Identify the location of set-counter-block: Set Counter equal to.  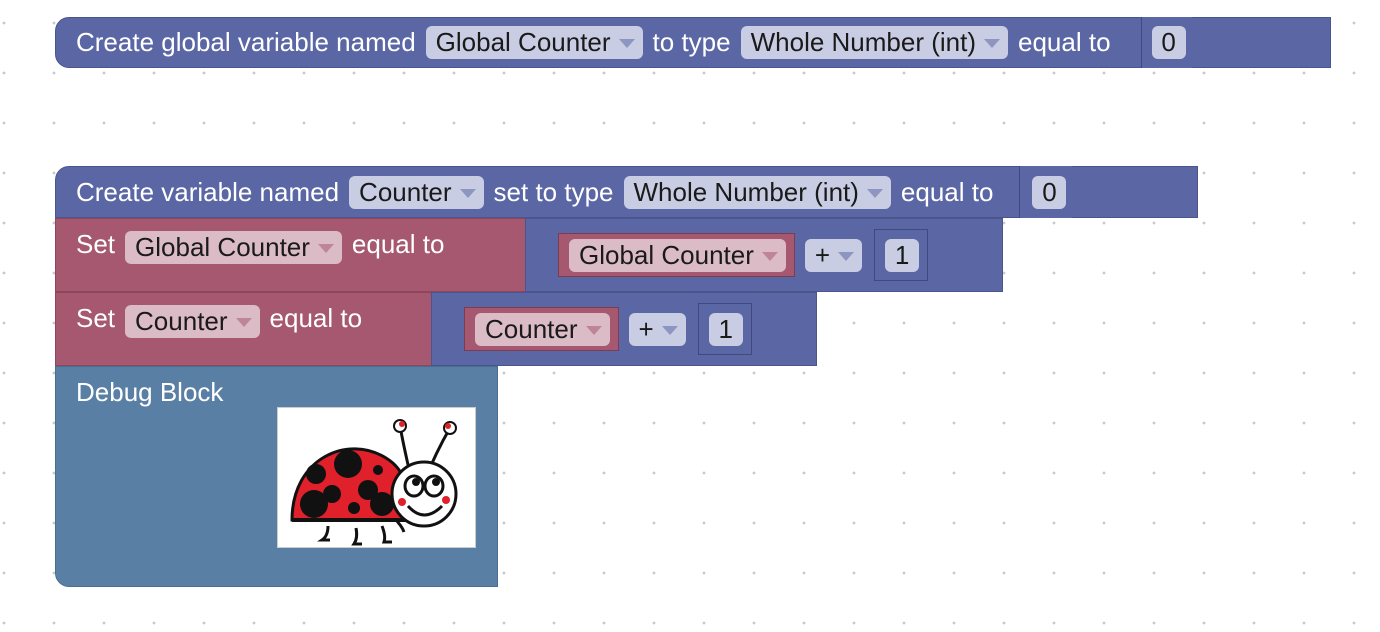
(244, 329).